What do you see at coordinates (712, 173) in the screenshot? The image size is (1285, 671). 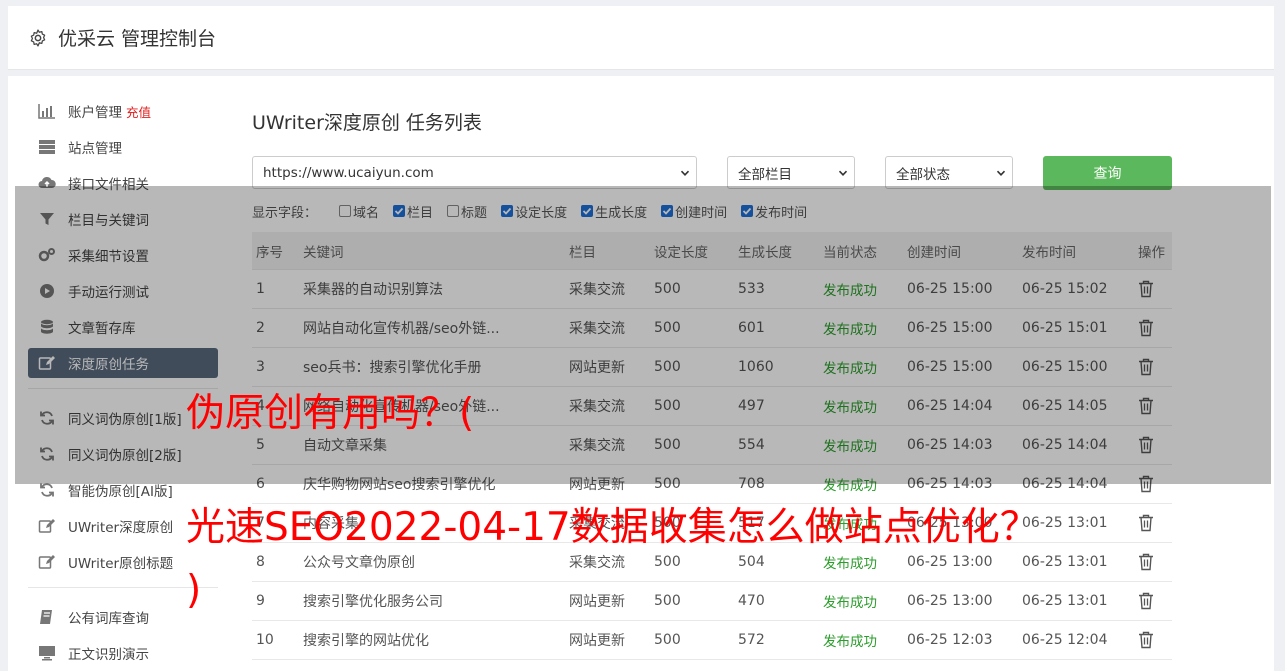 I see `filter-bar: https://www.ucaiyun.com 全部栏目 全部状态 查询` at bounding box center [712, 173].